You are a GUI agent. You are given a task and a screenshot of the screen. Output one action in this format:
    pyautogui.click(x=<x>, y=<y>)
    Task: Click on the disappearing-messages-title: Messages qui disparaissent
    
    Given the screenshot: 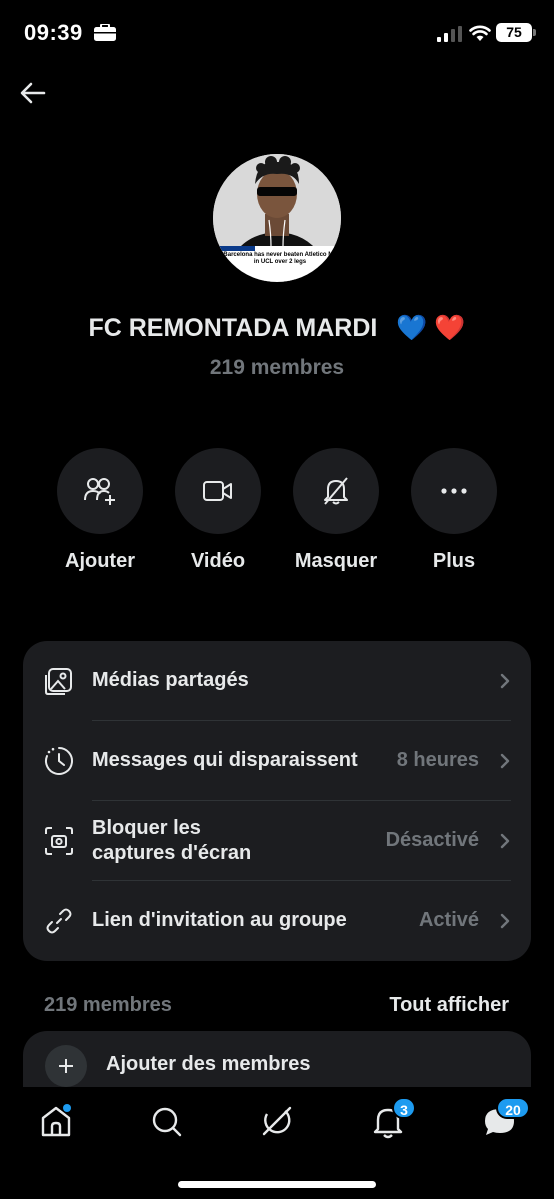 What is the action you would take?
    pyautogui.click(x=225, y=760)
    